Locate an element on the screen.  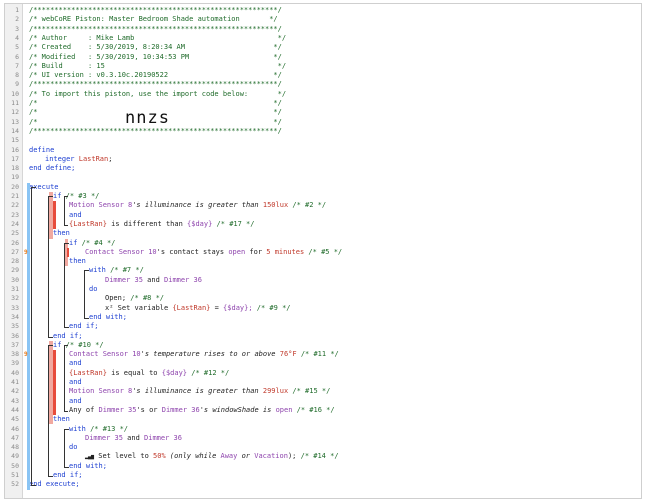
comment-text: /* Author : Mike Lamb */ is located at coordinates (158, 37).